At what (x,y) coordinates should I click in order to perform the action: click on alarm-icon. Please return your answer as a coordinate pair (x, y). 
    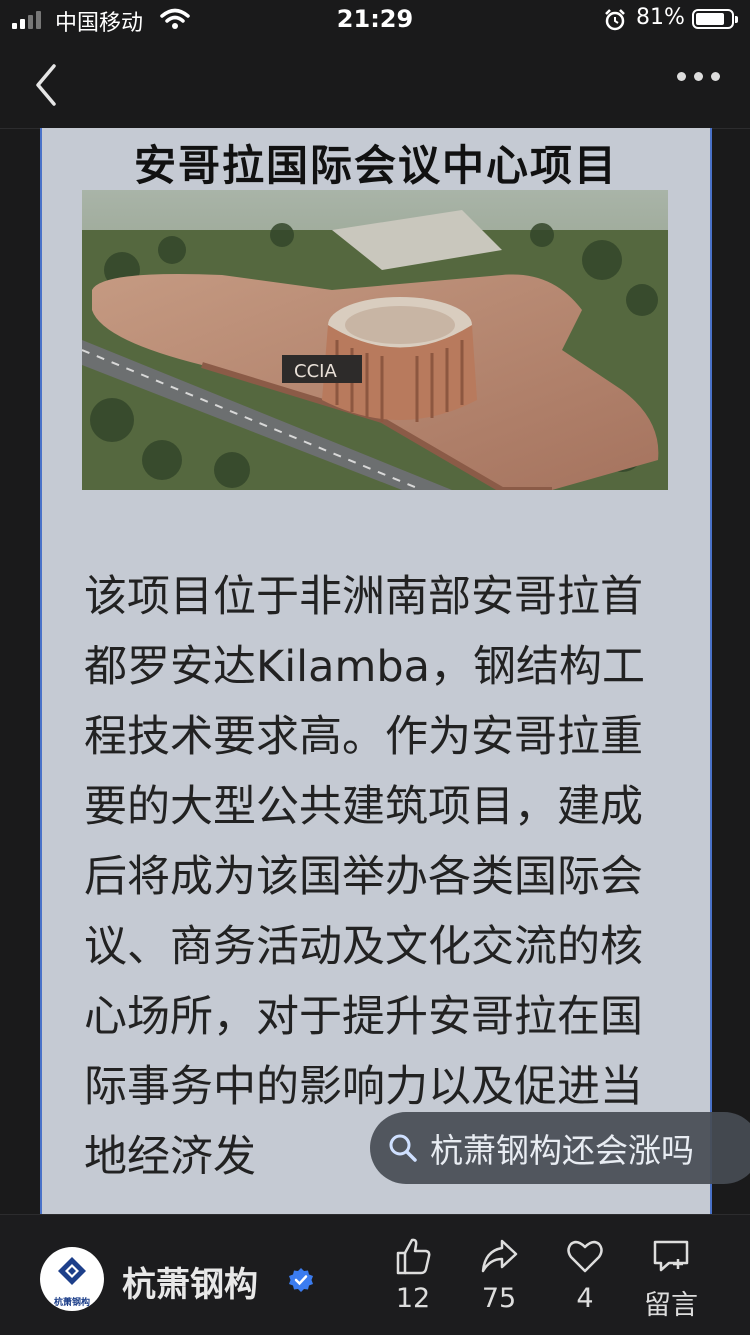
    Looking at the image, I should click on (615, 20).